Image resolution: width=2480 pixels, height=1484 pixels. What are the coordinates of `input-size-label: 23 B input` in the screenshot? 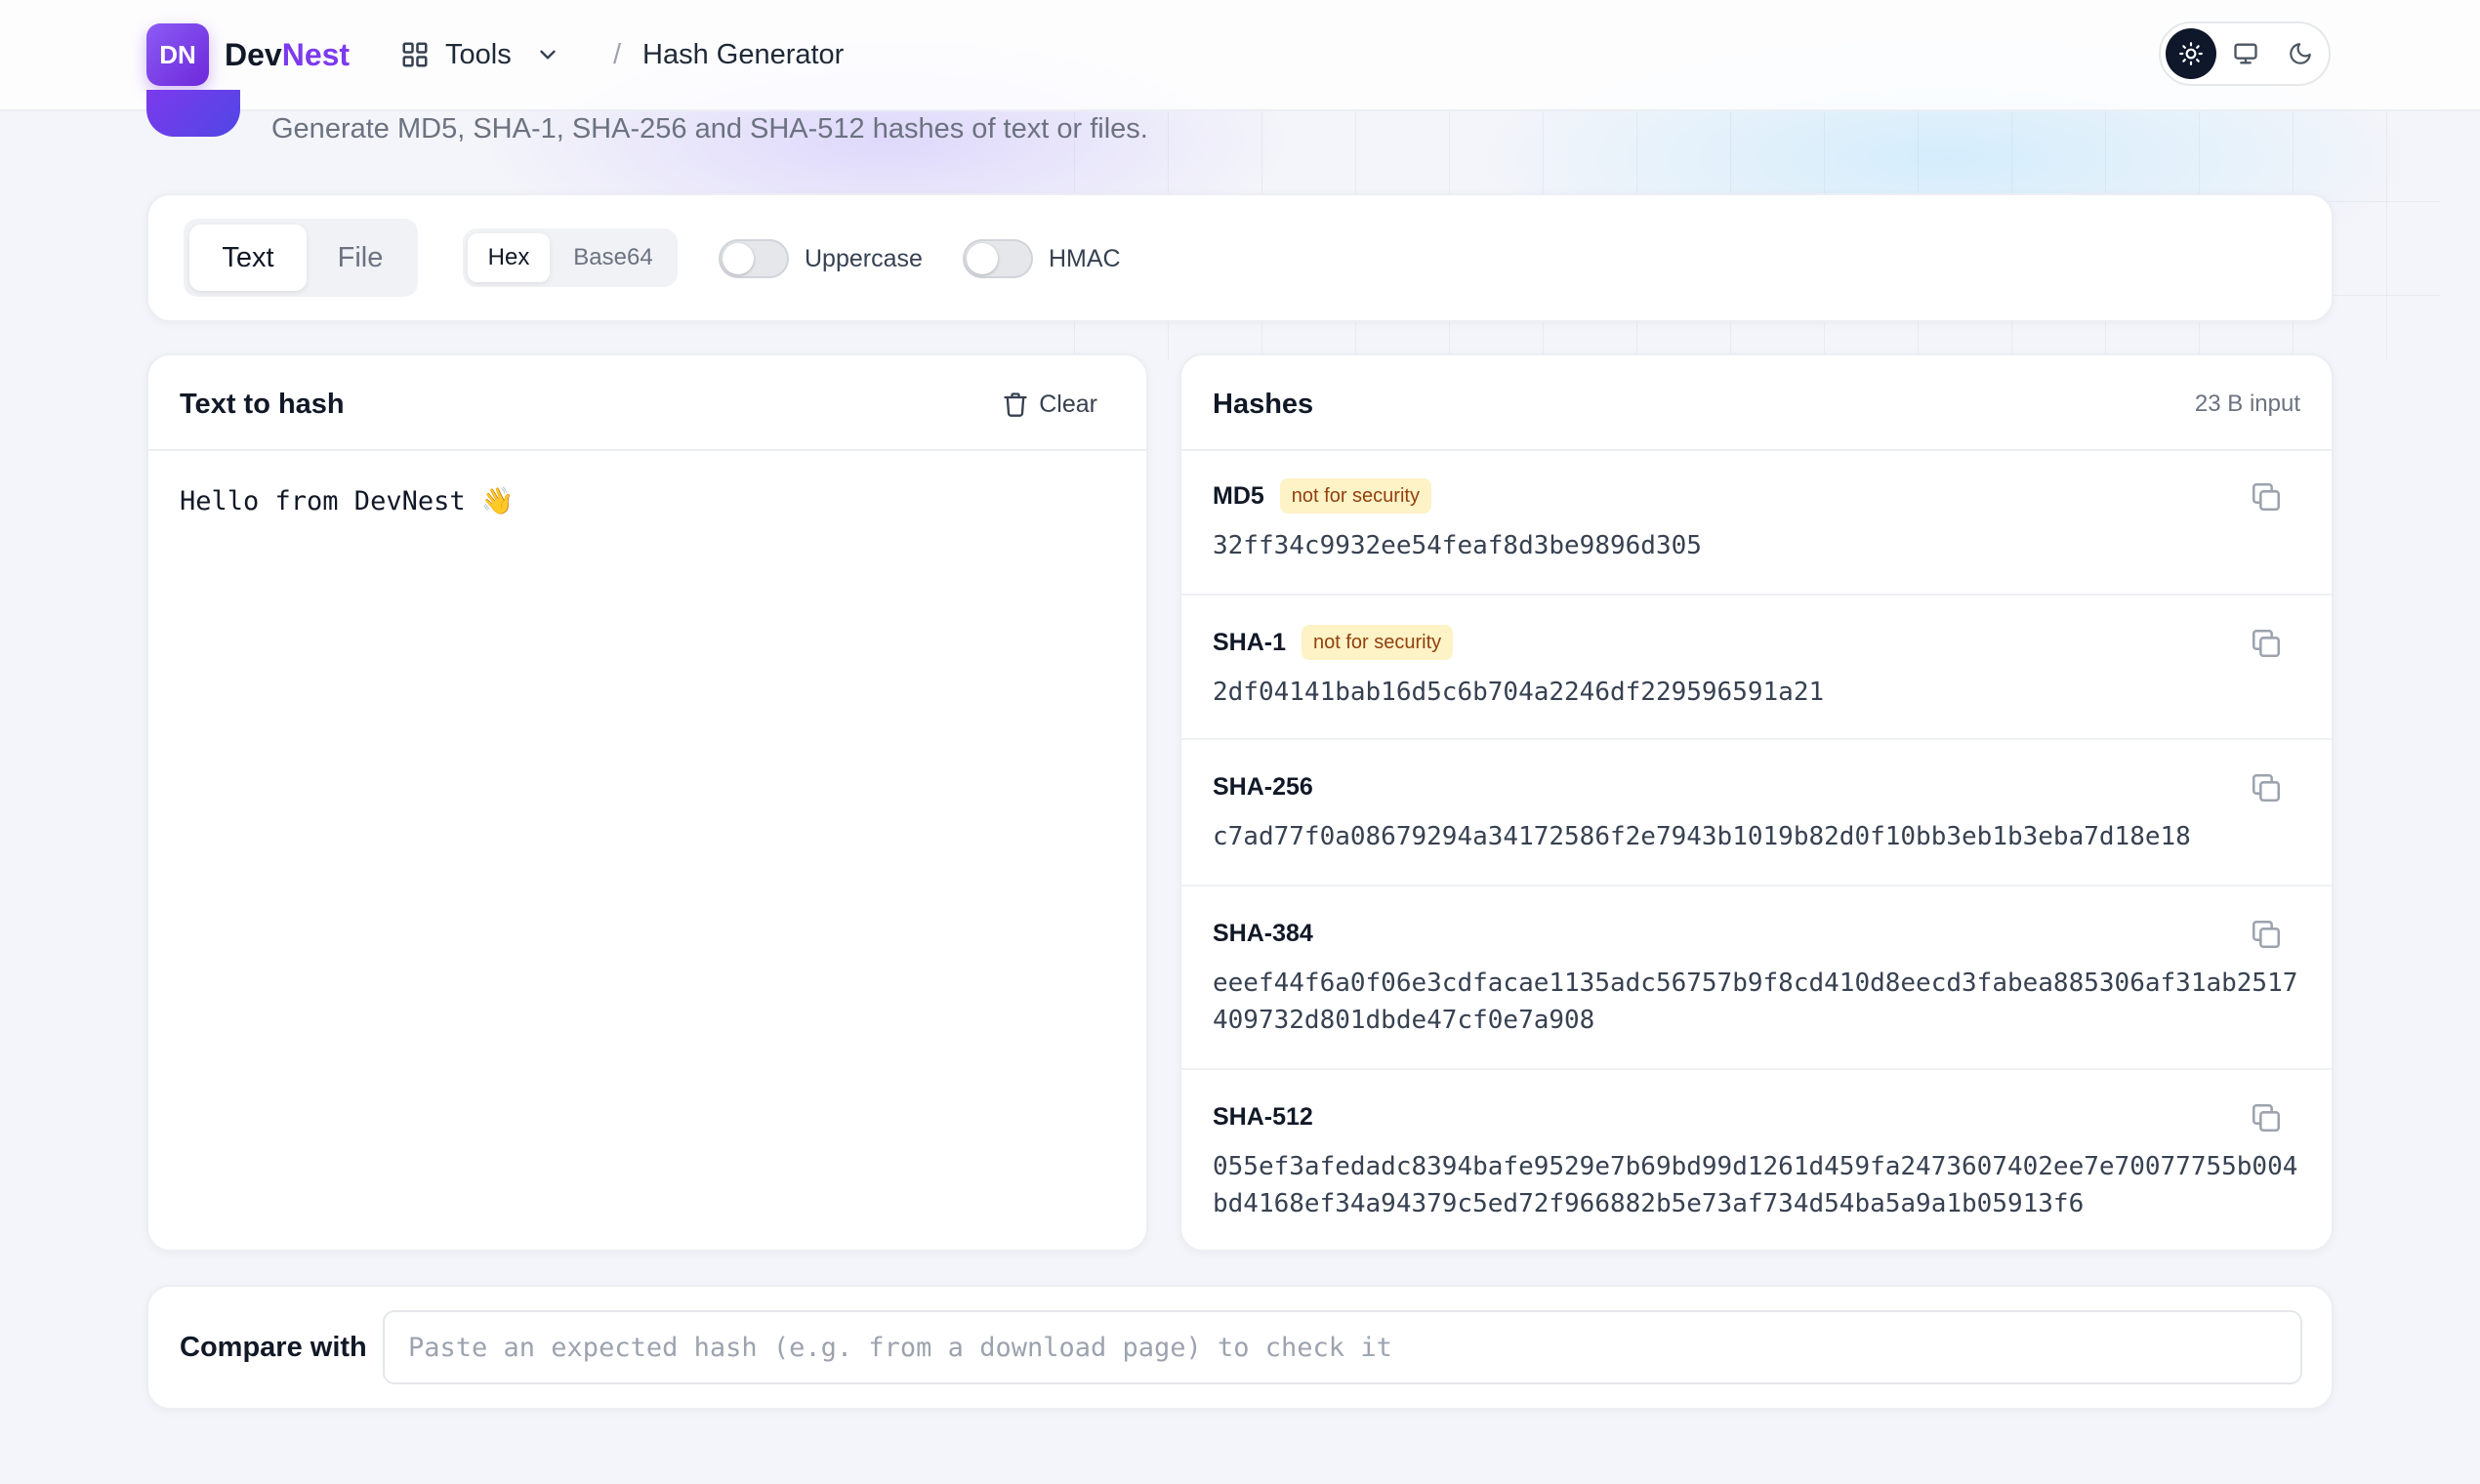 It's located at (2247, 404).